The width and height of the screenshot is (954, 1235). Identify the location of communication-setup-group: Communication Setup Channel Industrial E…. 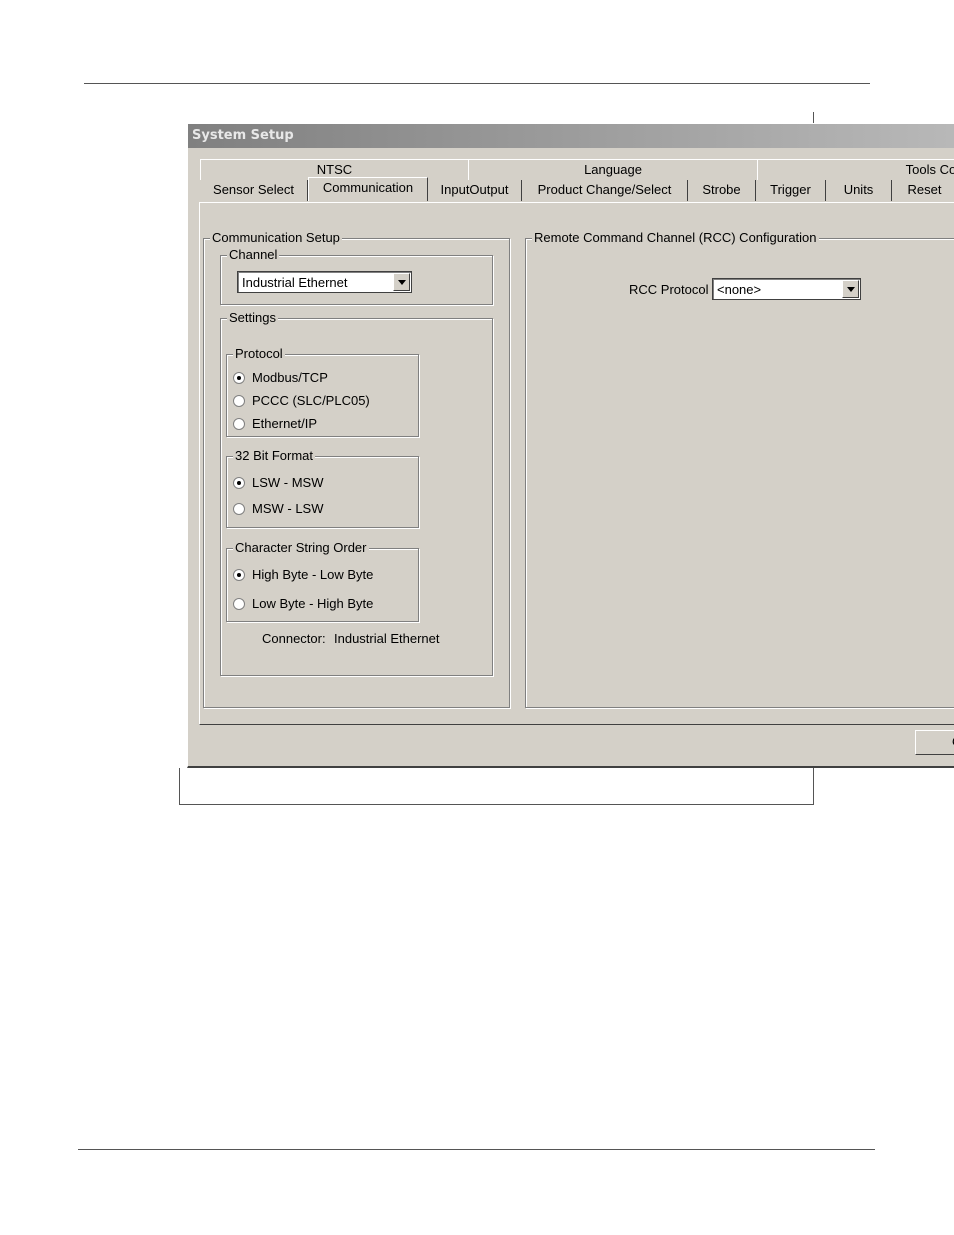
(356, 469).